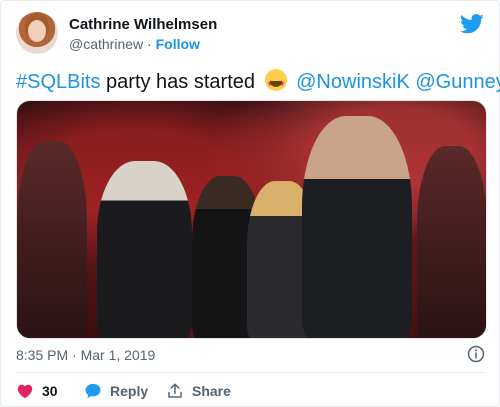 This screenshot has width=500, height=407. I want to click on follow-button: Follow, so click(178, 44).